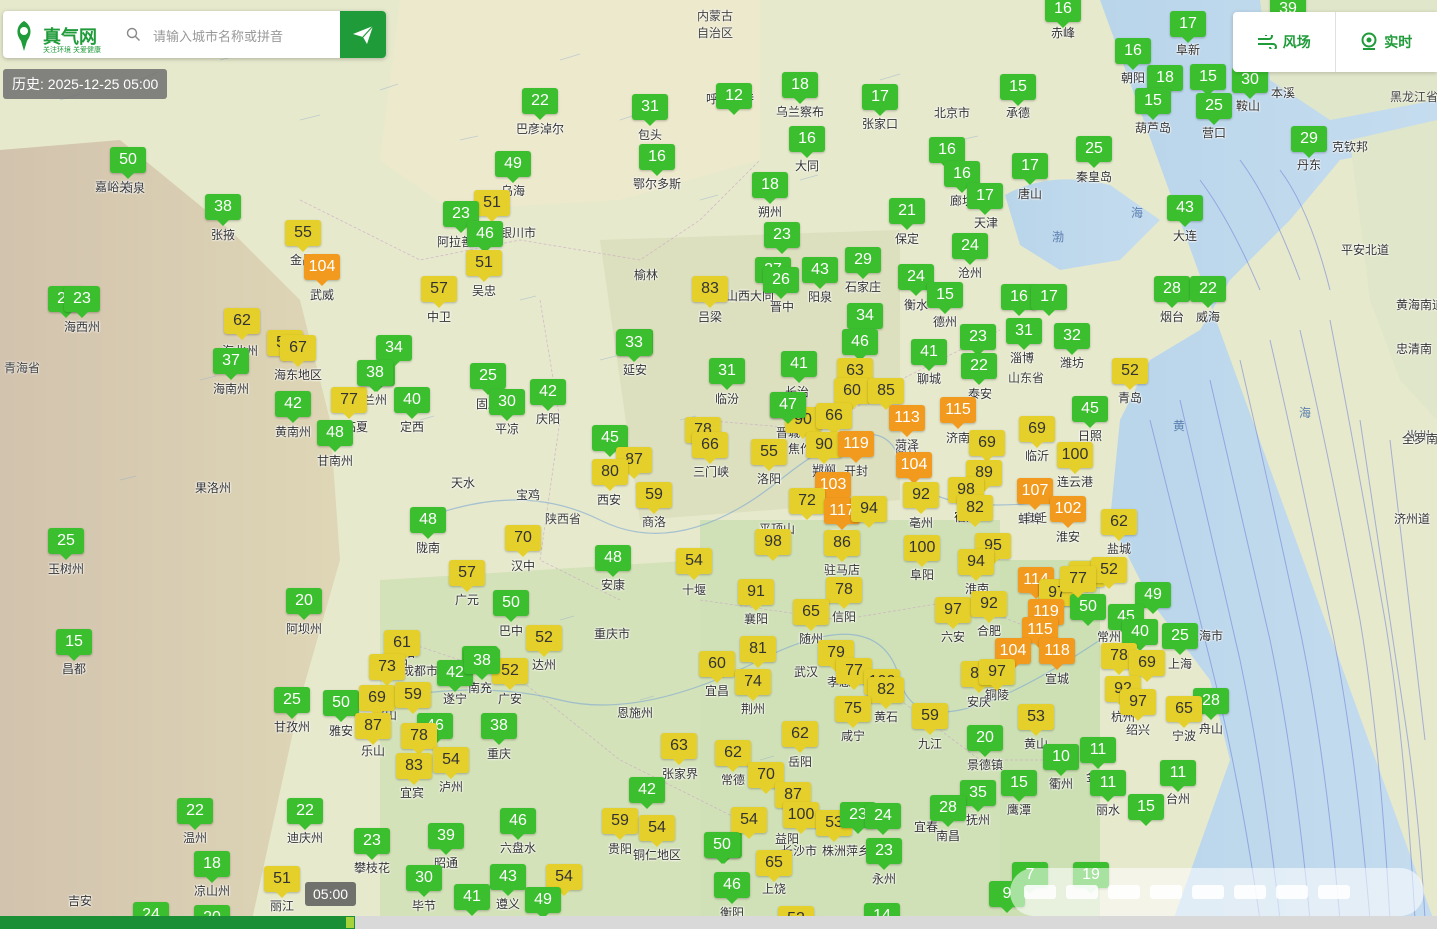  Describe the element at coordinates (394, 351) in the screenshot. I see `aqi-marker: 34` at that location.